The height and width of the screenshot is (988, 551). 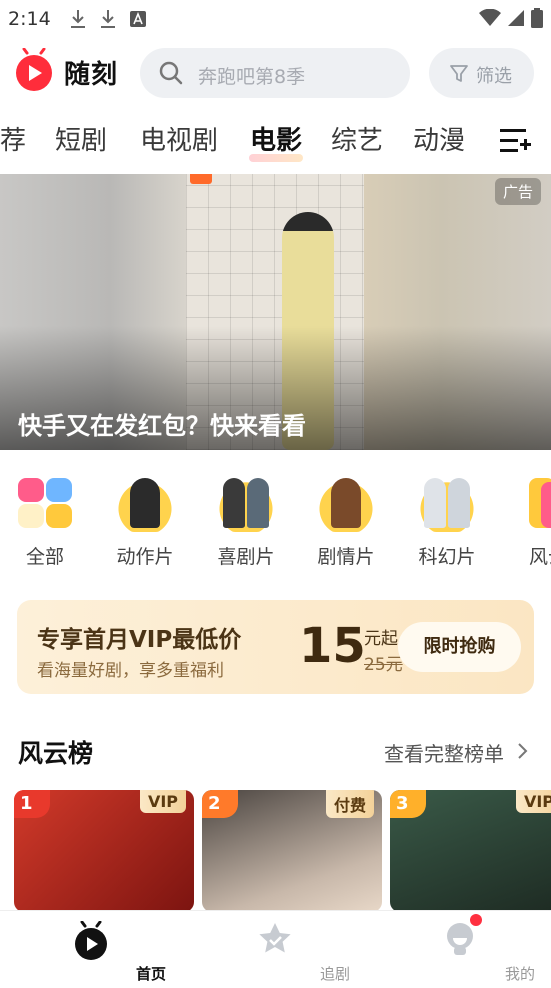 I want to click on ranking-cards: 1 VIP 2 付费 3 VIP, so click(x=275, y=851).